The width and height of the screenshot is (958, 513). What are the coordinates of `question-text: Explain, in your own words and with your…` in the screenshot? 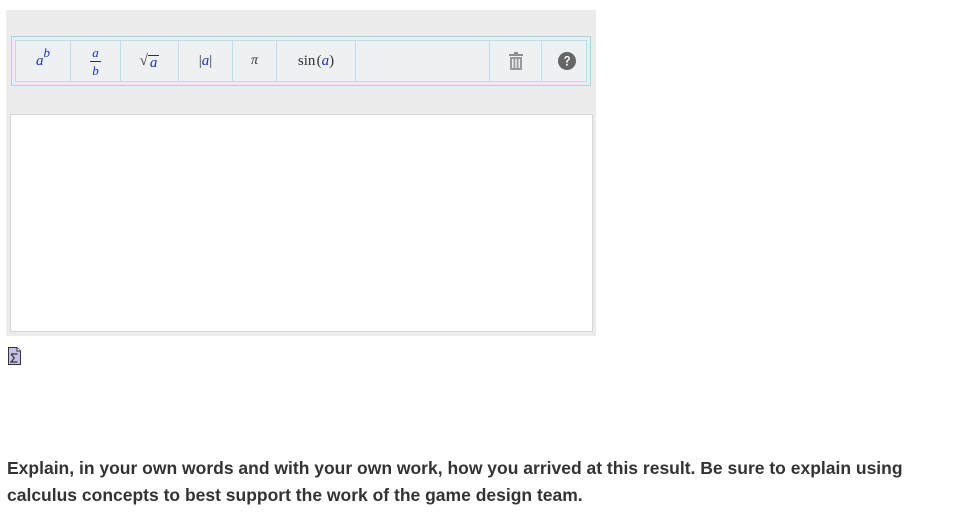 It's located at (455, 481).